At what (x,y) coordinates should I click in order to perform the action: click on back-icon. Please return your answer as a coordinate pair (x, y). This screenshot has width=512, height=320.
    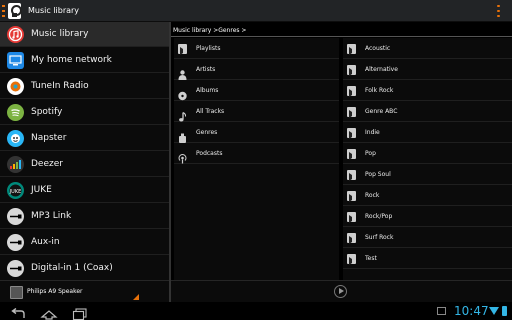
    Looking at the image, I should click on (18, 311).